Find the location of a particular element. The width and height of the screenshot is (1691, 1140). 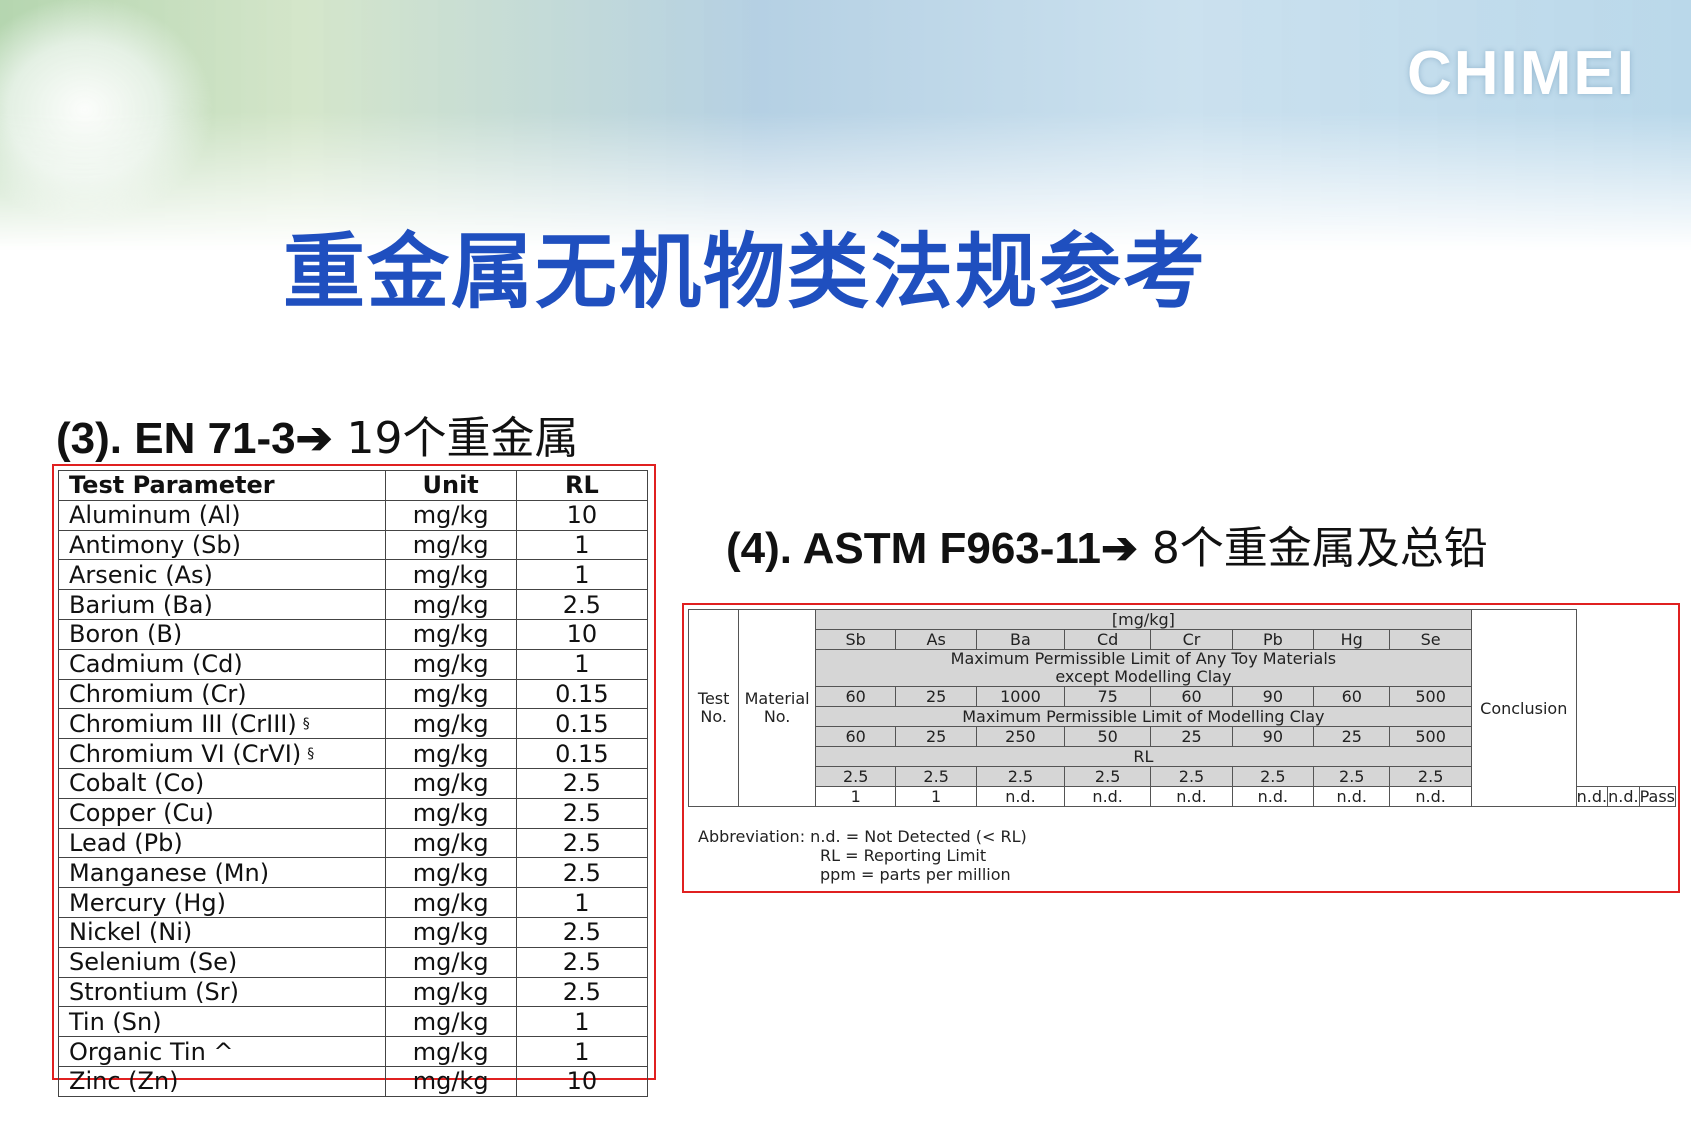

table-row: Nickel (Ni) mg/kg 2.5 is located at coordinates (353, 932).